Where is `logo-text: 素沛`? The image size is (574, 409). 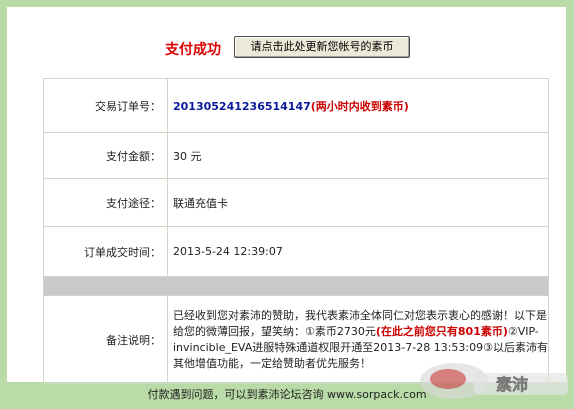 logo-text: 素沛 is located at coordinates (512, 384).